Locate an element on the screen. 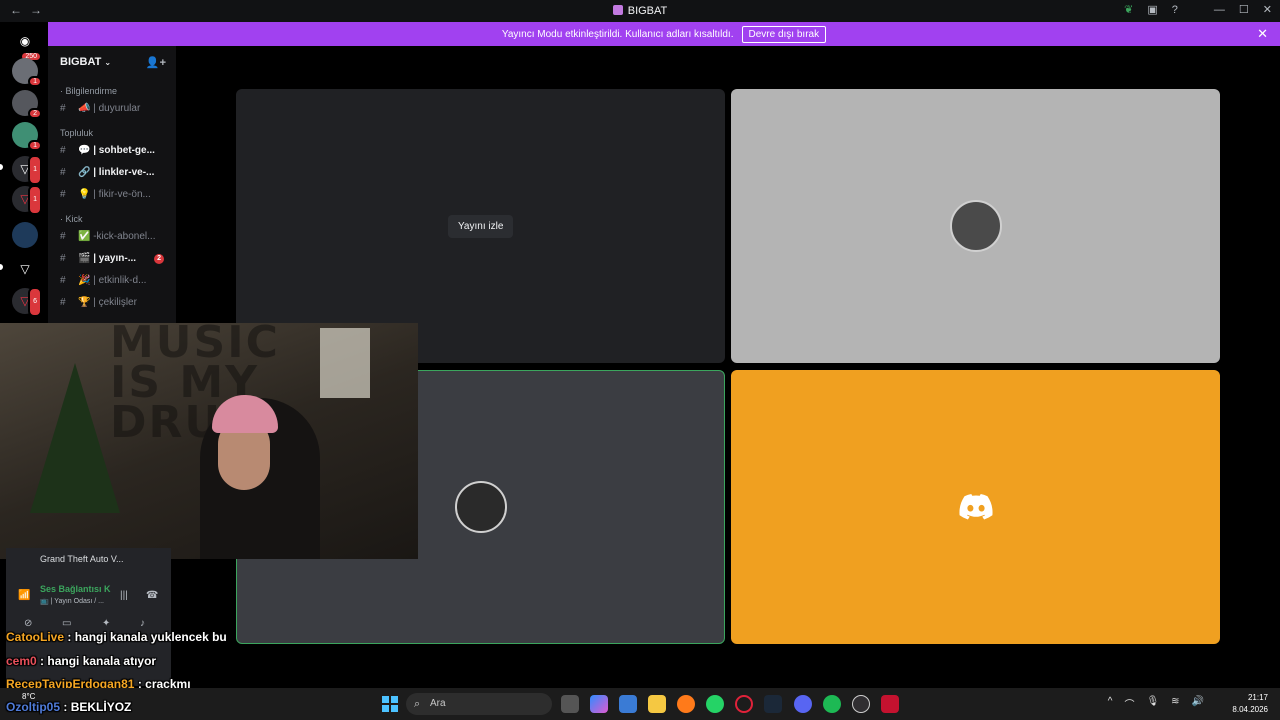 Image resolution: width=1280 pixels, height=720 pixels. screen-share-icon: ▭ is located at coordinates (66, 623).